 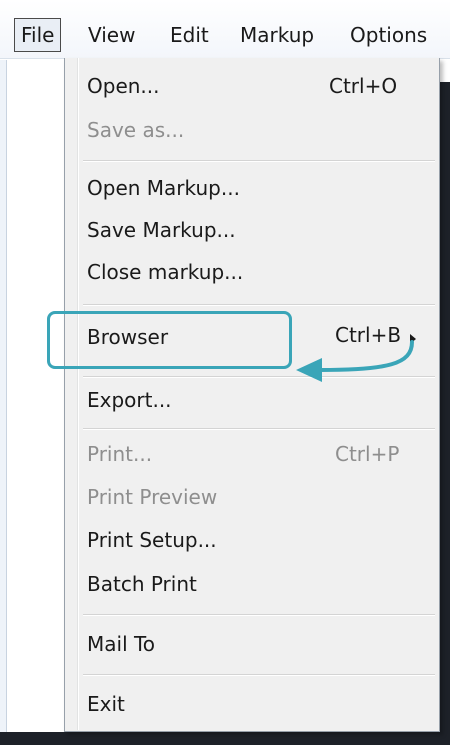 I want to click on app-left-edge, so click(x=3, y=402).